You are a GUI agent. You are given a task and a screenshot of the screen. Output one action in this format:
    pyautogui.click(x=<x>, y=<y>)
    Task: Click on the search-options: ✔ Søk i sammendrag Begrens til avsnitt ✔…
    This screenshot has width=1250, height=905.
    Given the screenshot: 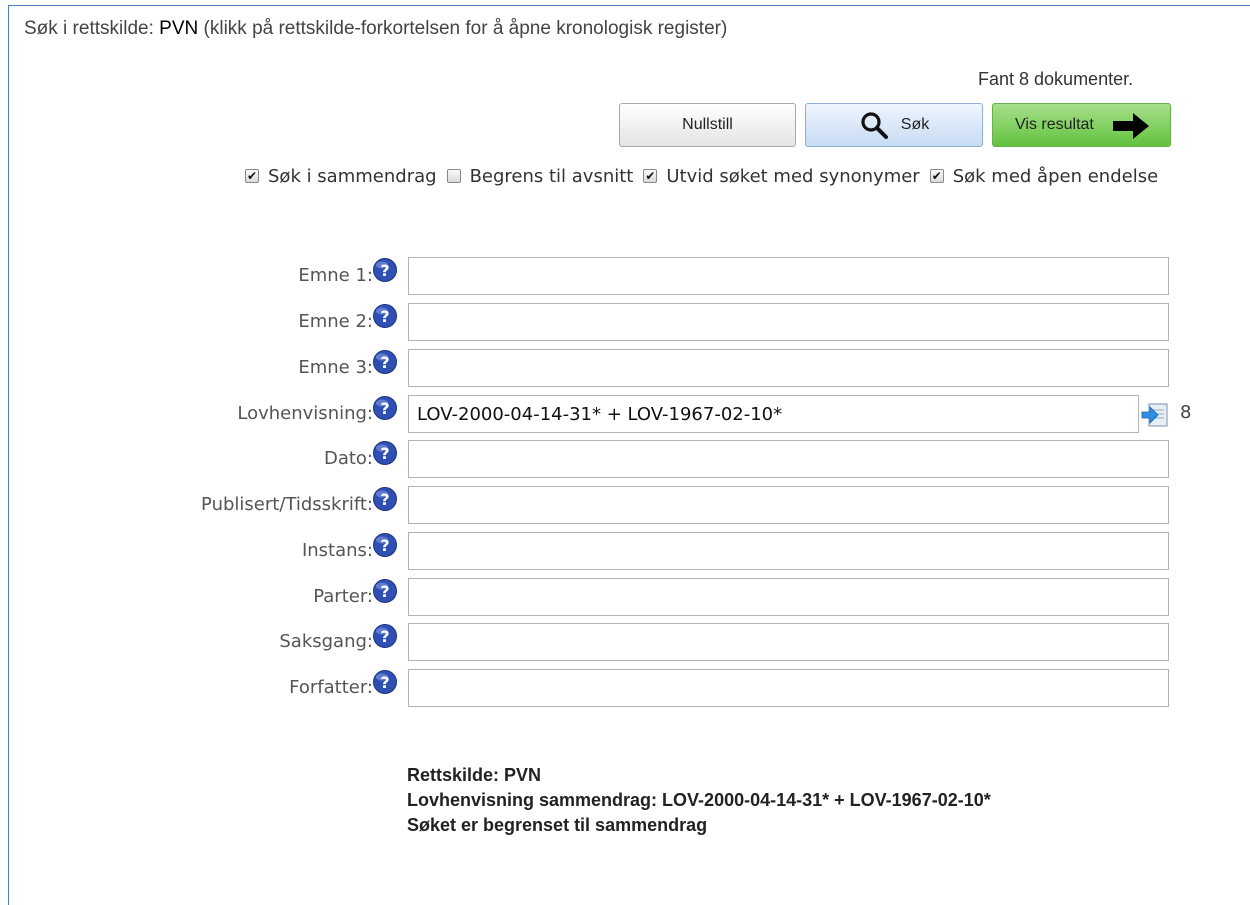 What is the action you would take?
    pyautogui.click(x=706, y=176)
    